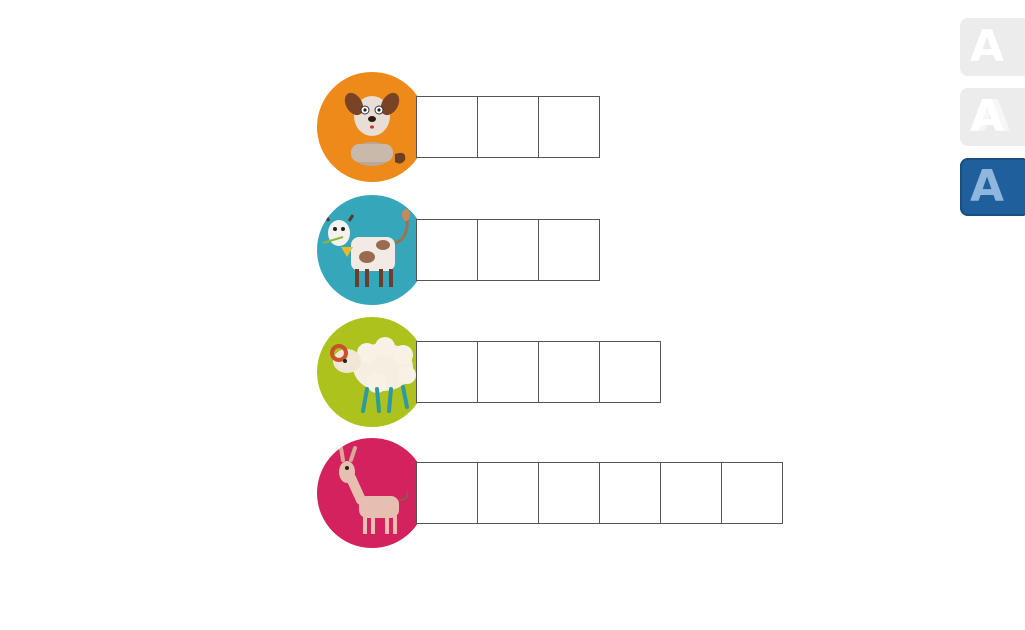 The width and height of the screenshot is (1025, 630). I want to click on font-style-plain-button: A, so click(992, 47).